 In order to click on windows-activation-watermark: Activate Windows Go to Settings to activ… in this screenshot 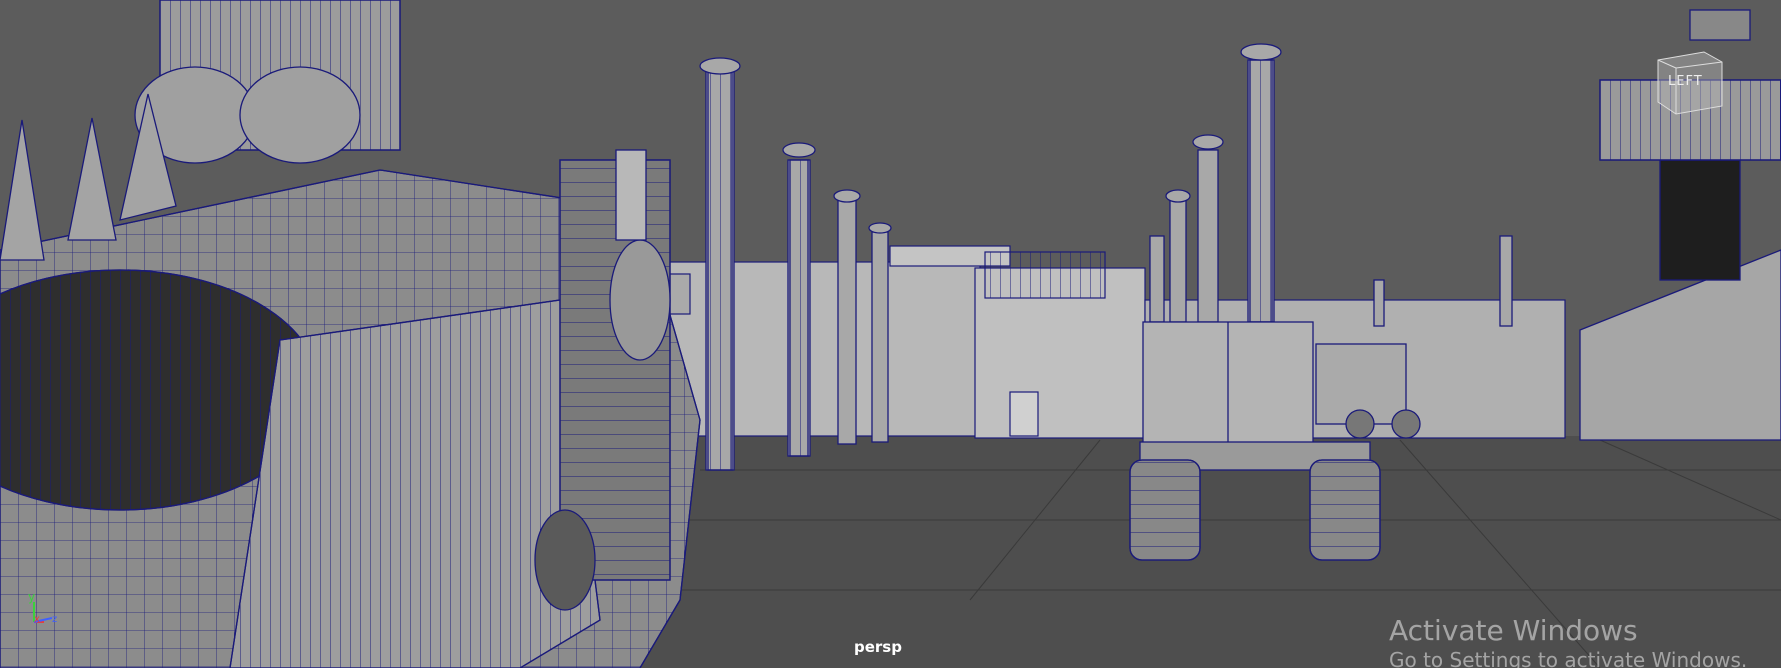, I will do `click(1568, 641)`.